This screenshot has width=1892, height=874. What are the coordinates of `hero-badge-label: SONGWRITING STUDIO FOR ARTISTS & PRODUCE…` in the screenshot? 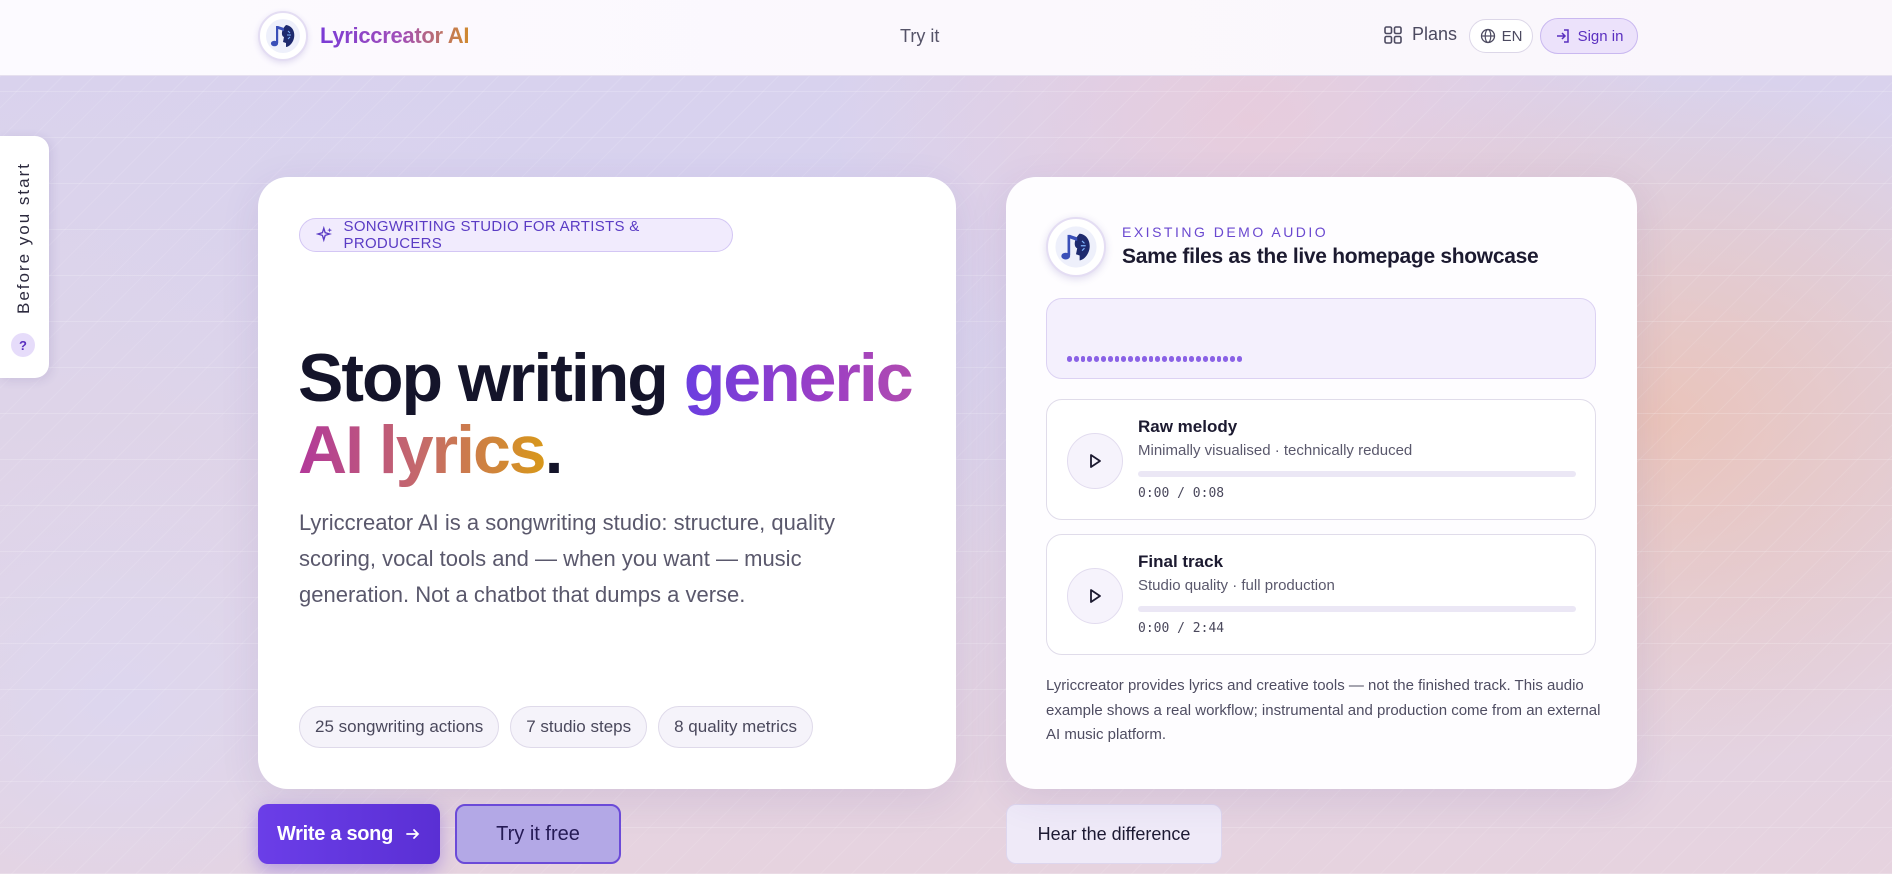 It's located at (491, 235).